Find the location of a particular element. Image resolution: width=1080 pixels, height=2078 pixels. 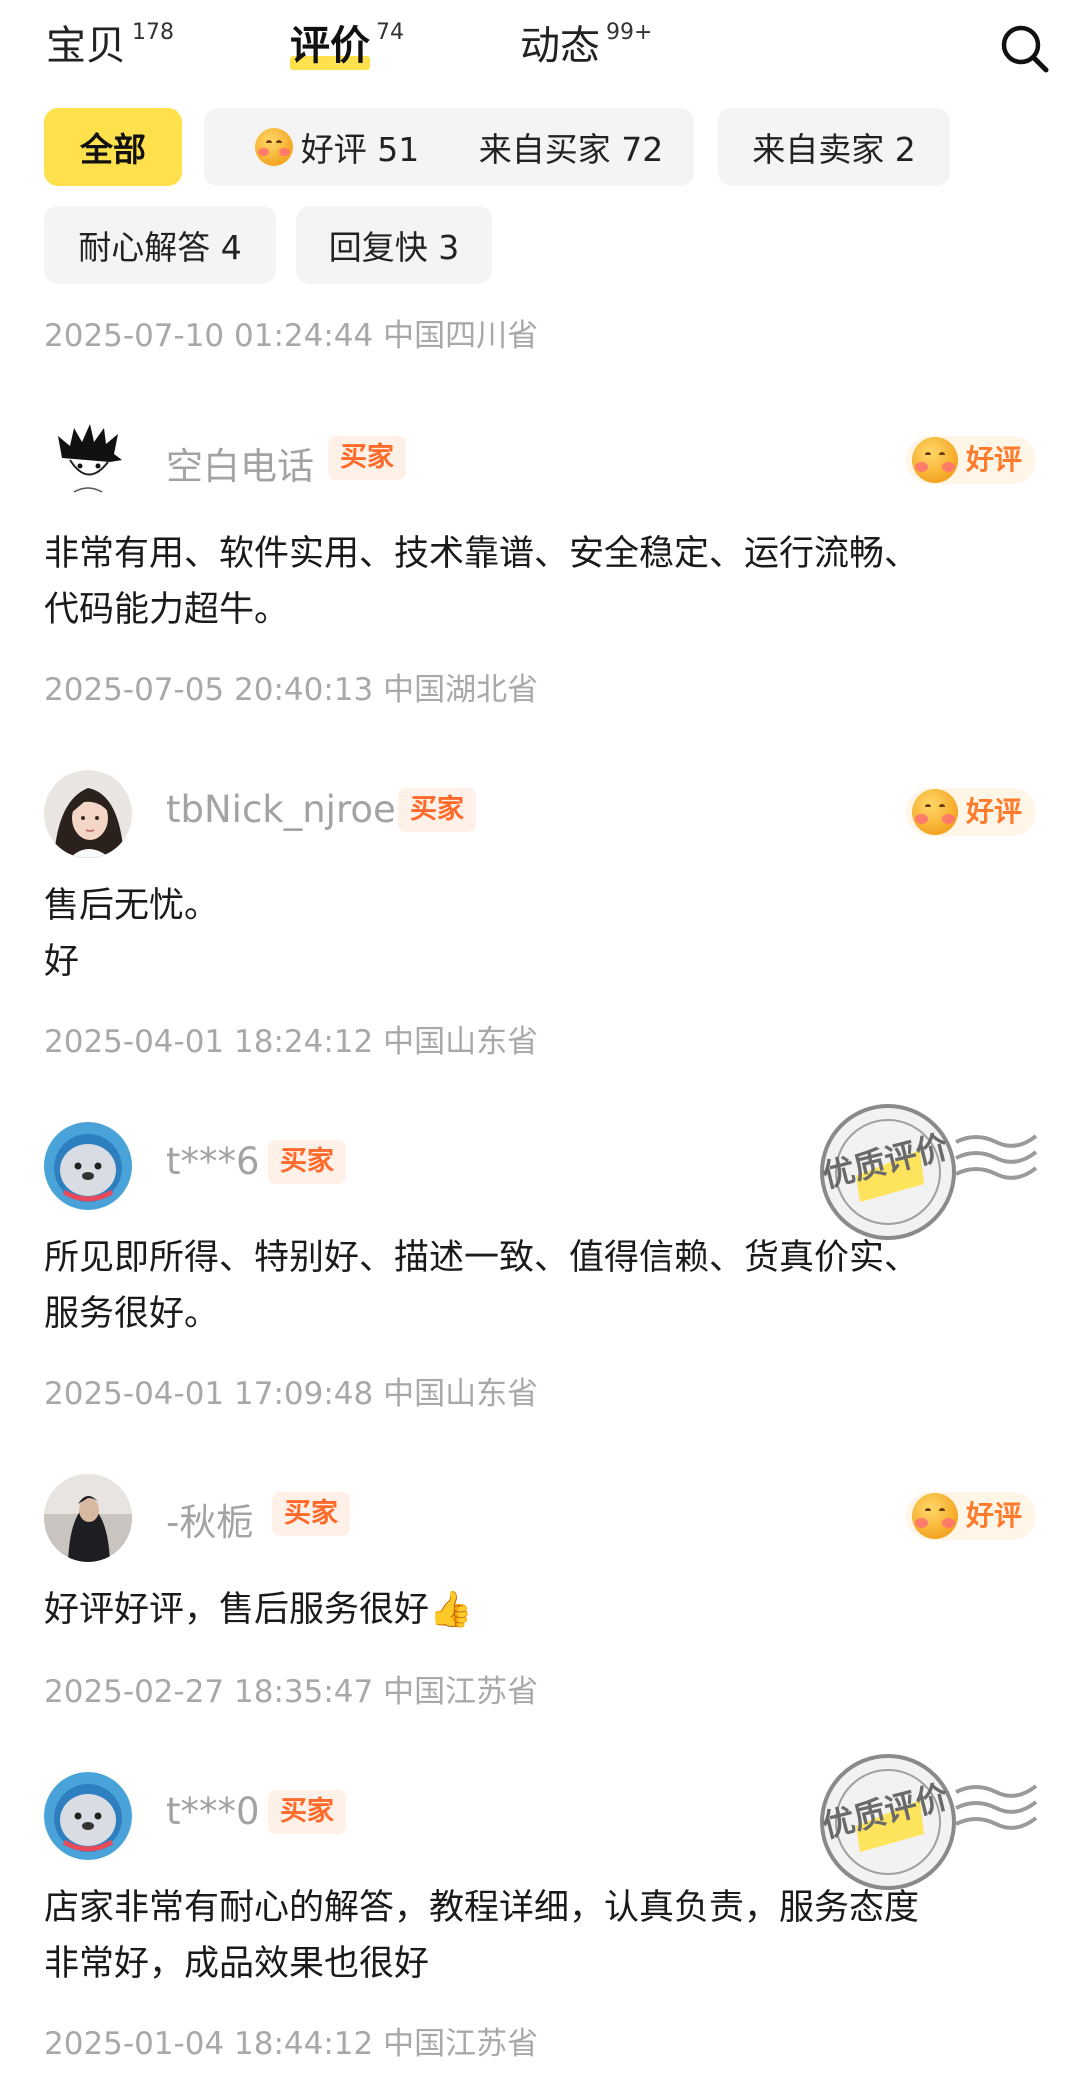

tab-items: 宝贝 178 is located at coordinates (110, 46).